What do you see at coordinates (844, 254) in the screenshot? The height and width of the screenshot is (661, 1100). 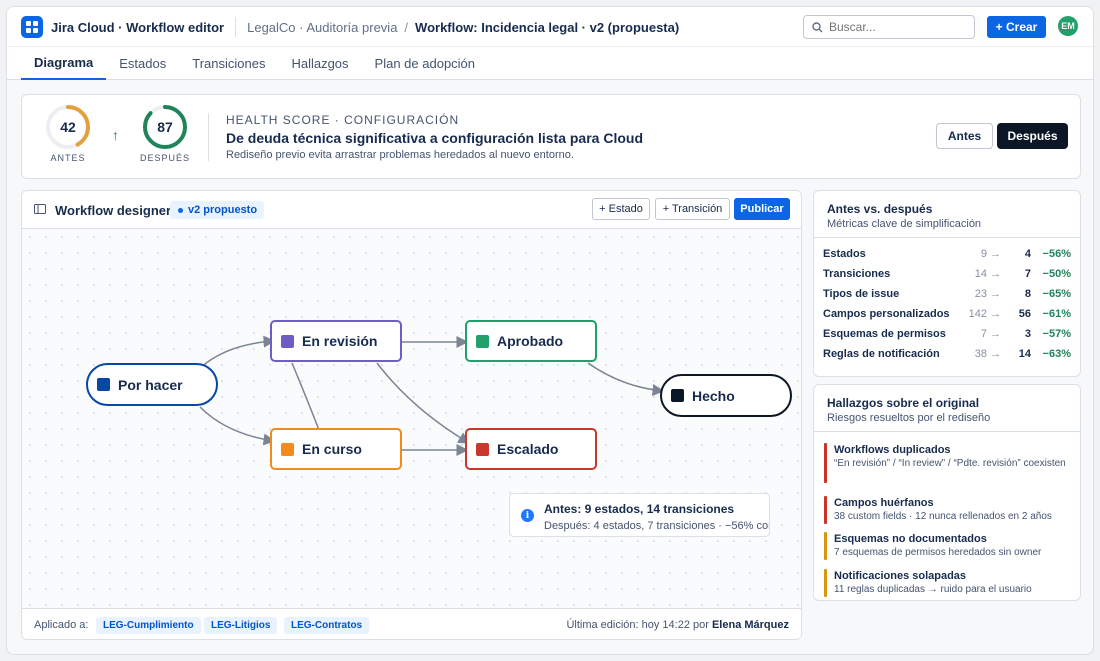 I see `metric-name: Estados` at bounding box center [844, 254].